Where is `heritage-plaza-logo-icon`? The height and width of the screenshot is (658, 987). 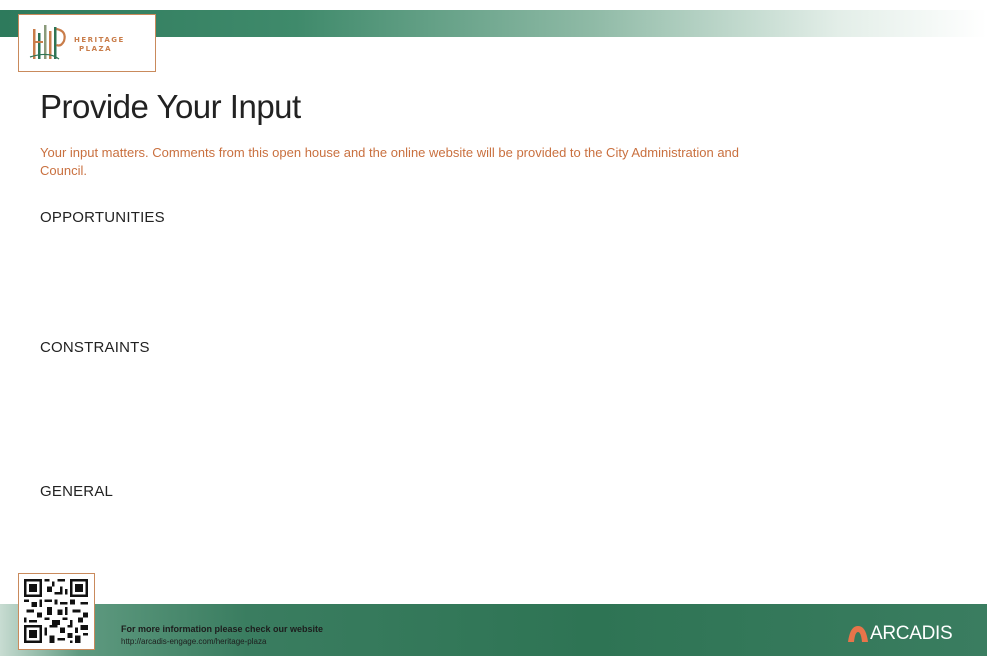
heritage-plaza-logo-icon is located at coordinates (47, 42).